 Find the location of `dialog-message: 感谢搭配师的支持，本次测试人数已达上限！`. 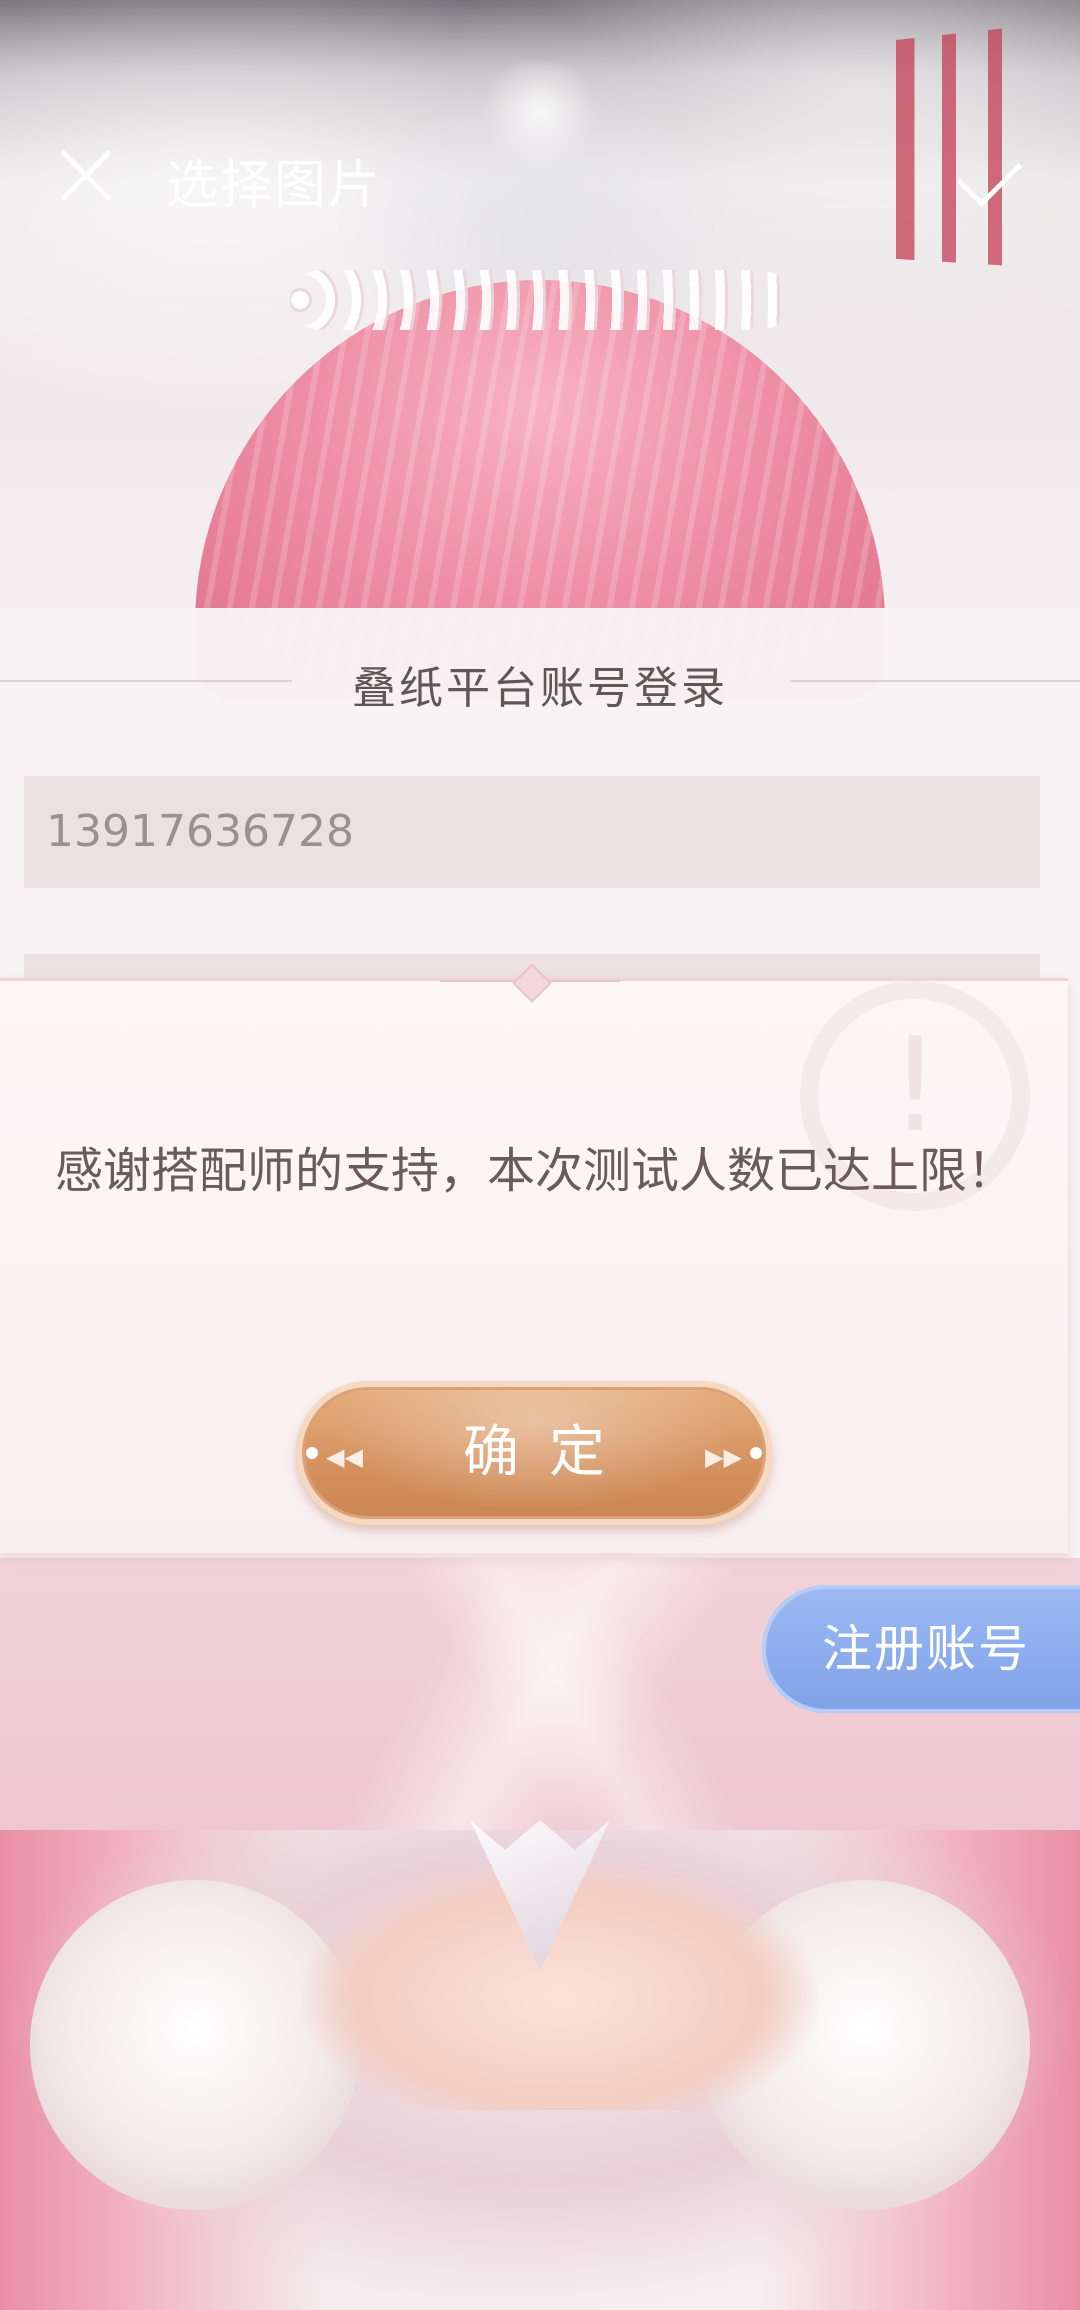

dialog-message: 感谢搭配师的支持，本次测试人数已达上限！ is located at coordinates (534, 1171).